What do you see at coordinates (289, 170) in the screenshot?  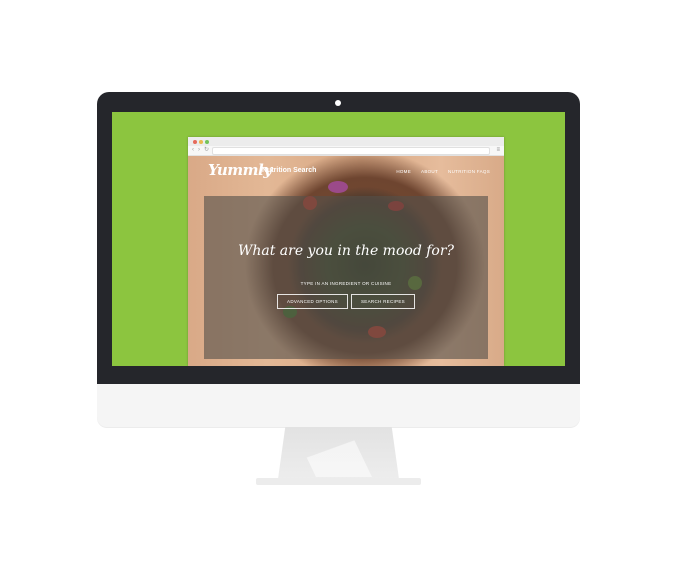 I see `site-title: Nutrition Search` at bounding box center [289, 170].